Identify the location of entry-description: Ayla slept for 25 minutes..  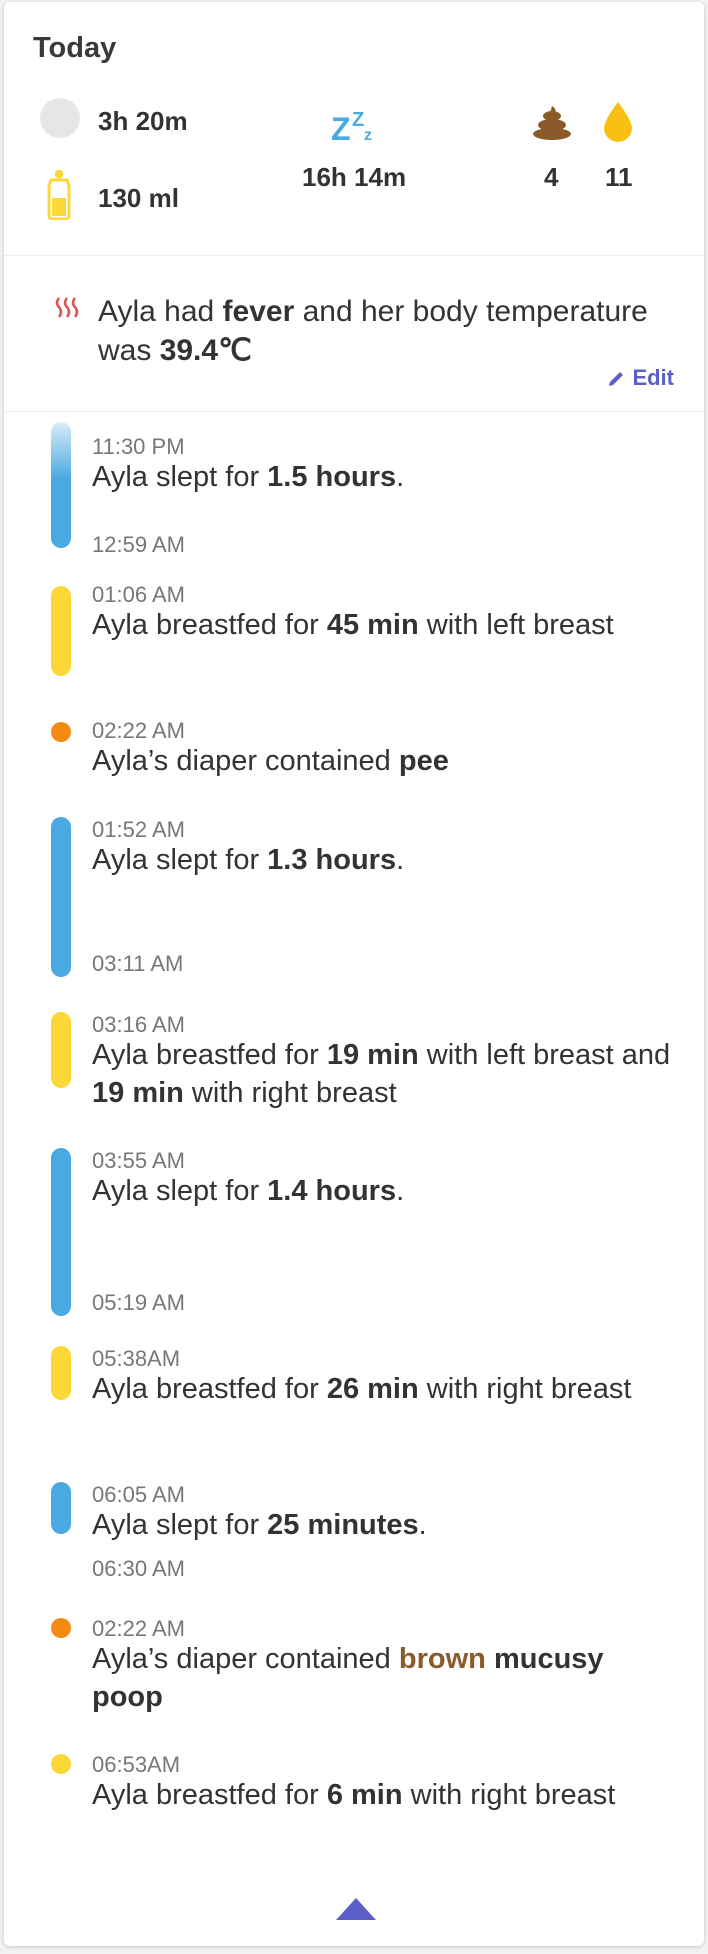
(259, 1525).